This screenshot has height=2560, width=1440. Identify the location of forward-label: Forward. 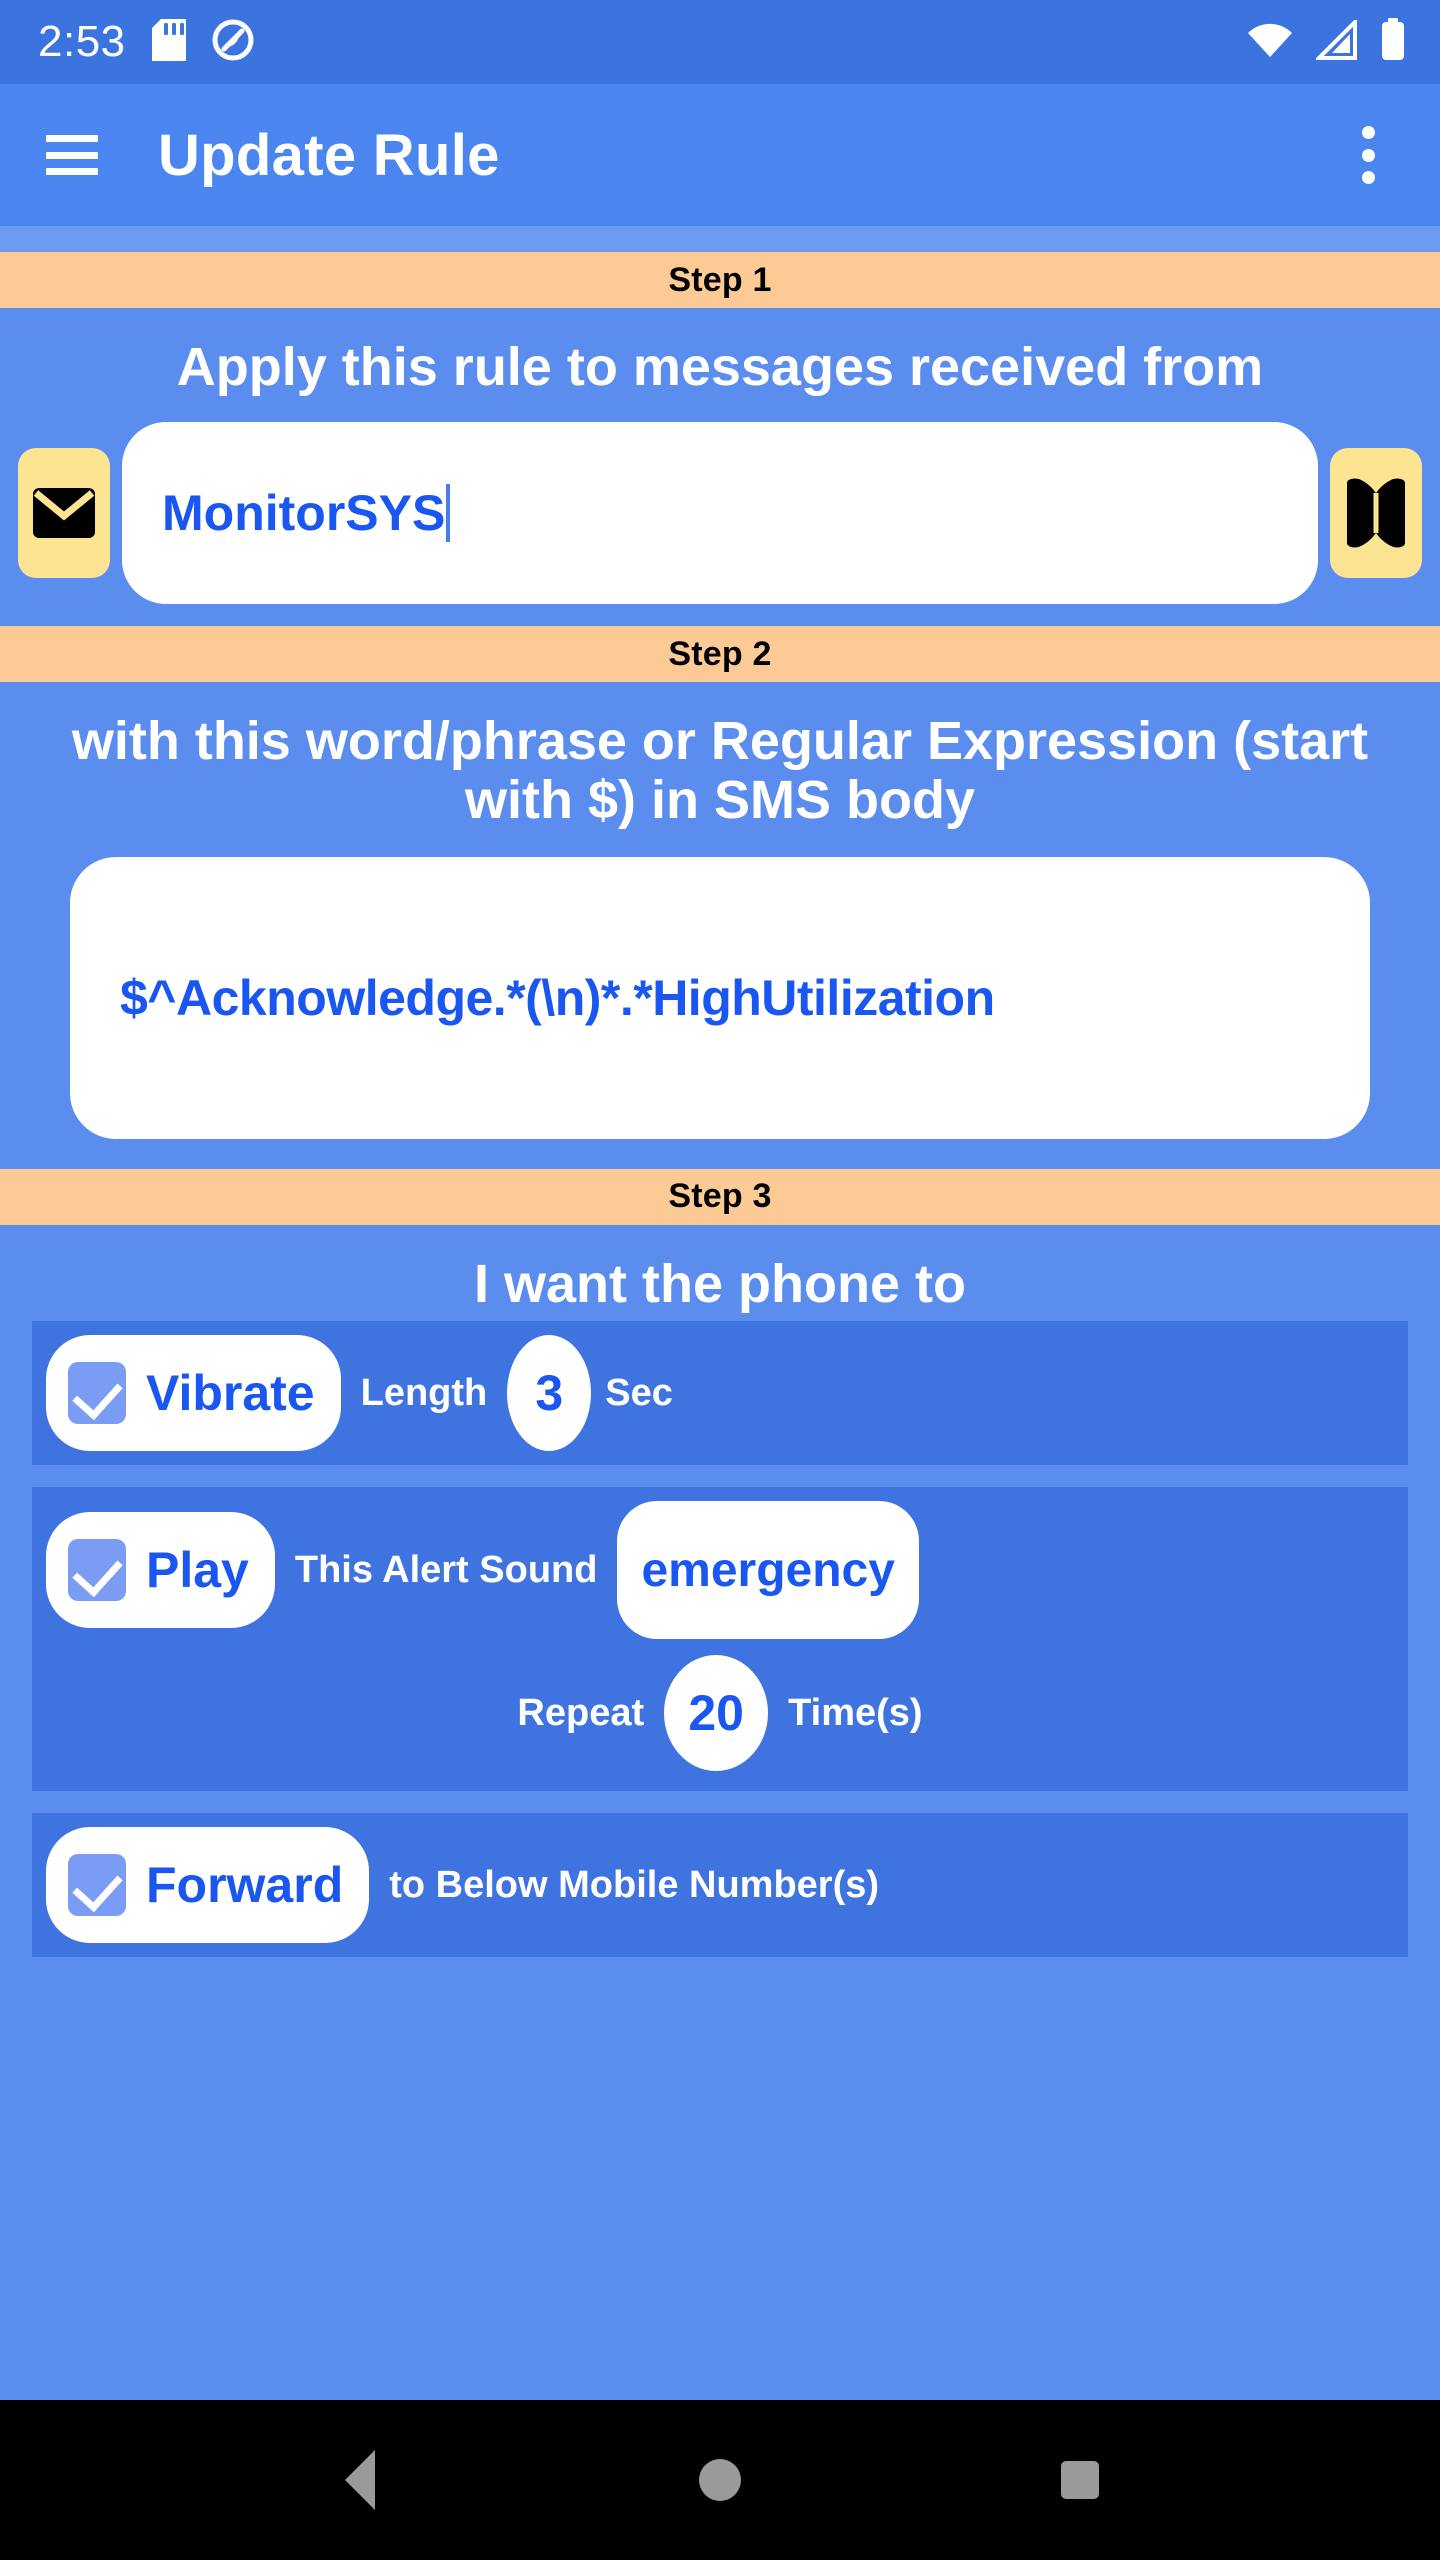
(245, 1885).